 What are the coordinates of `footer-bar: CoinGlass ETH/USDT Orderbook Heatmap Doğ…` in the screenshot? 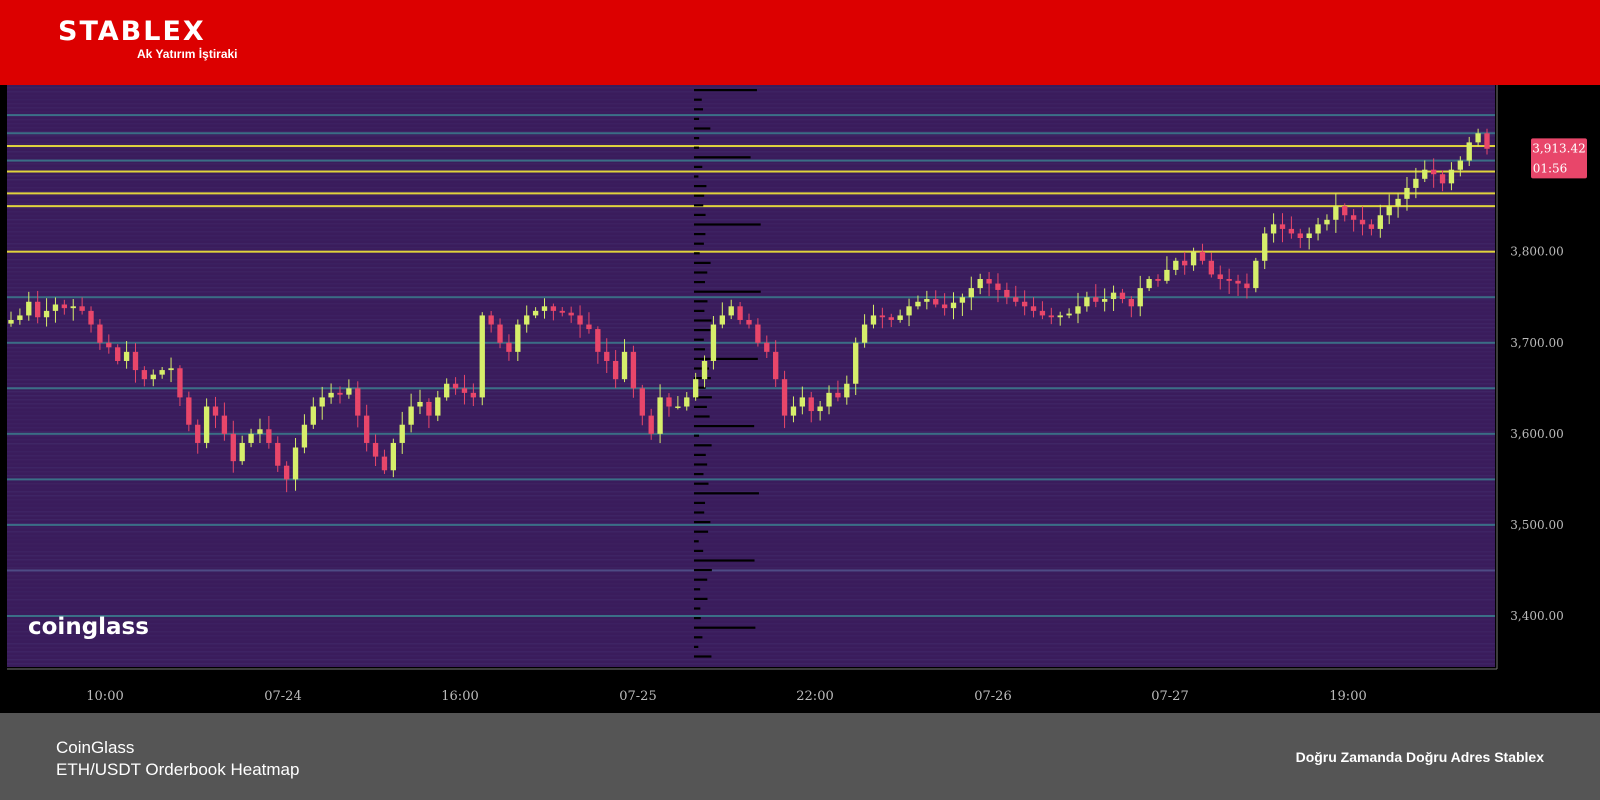 It's located at (800, 756).